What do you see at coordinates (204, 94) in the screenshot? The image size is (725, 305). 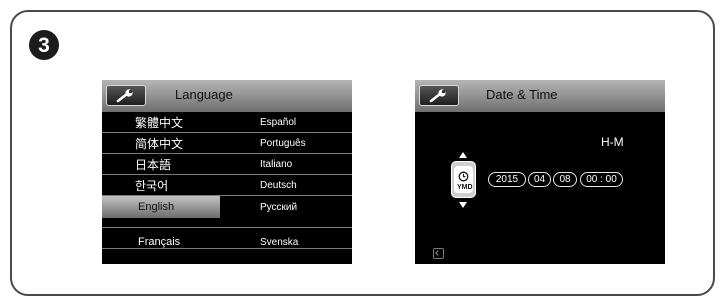 I see `language-title: Language` at bounding box center [204, 94].